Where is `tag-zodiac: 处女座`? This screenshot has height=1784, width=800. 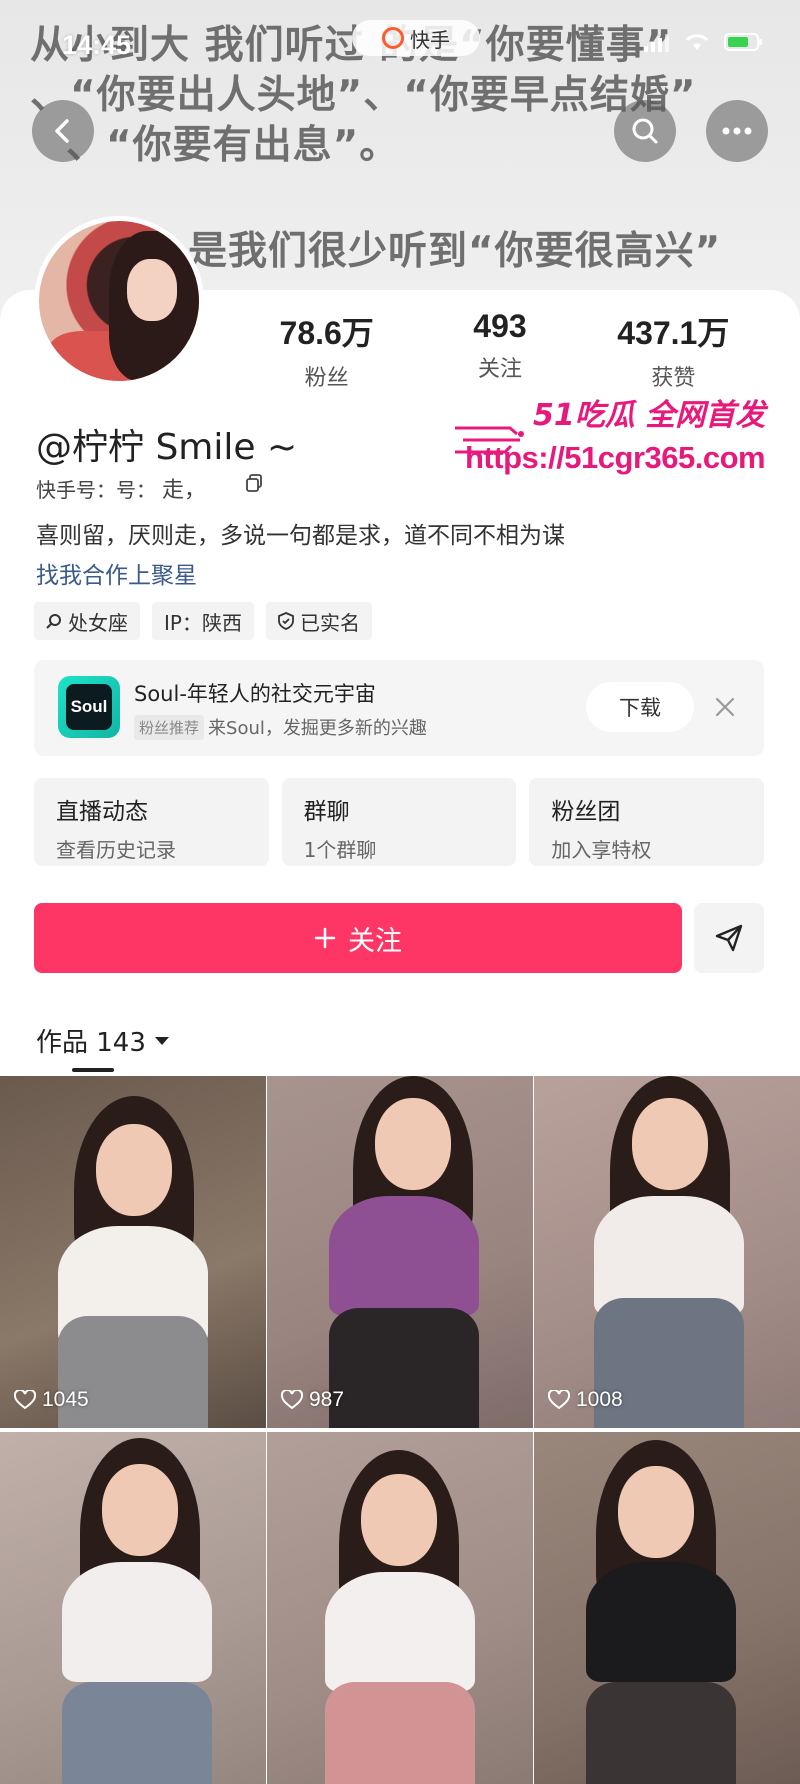
tag-zodiac: 处女座 is located at coordinates (87, 621).